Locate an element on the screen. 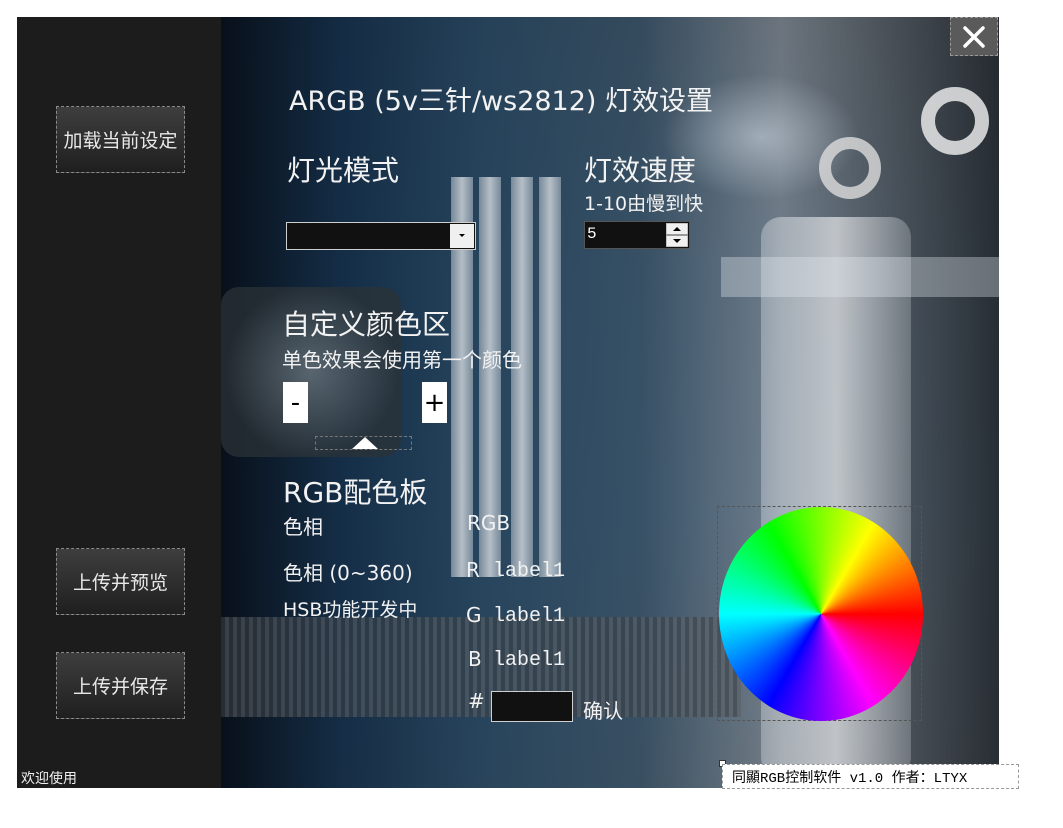 The image size is (1063, 828). remove-color-button: - is located at coordinates (295, 402).